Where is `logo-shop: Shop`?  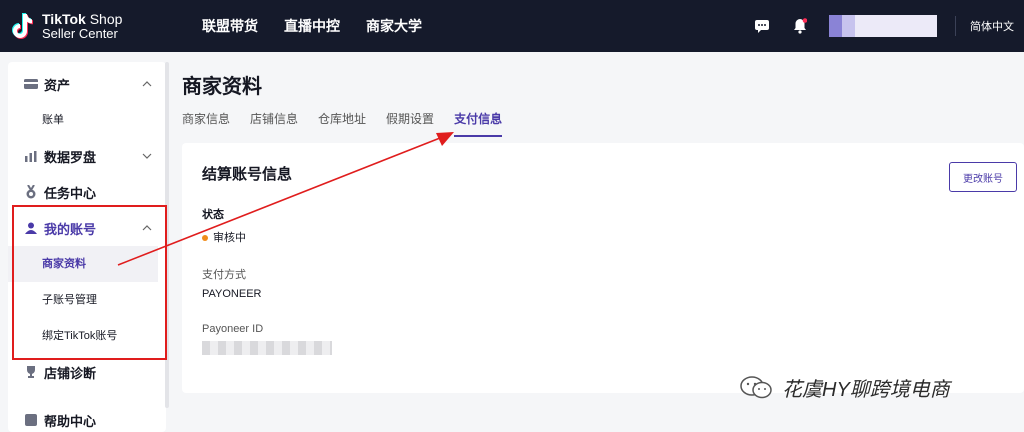
logo-shop: Shop is located at coordinates (106, 18).